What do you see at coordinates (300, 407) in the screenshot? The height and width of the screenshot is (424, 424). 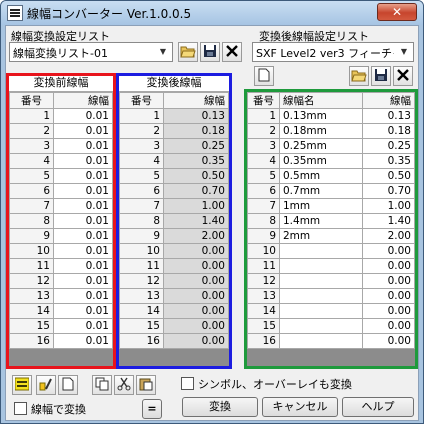 I see `cancel-button: キャンセル` at bounding box center [300, 407].